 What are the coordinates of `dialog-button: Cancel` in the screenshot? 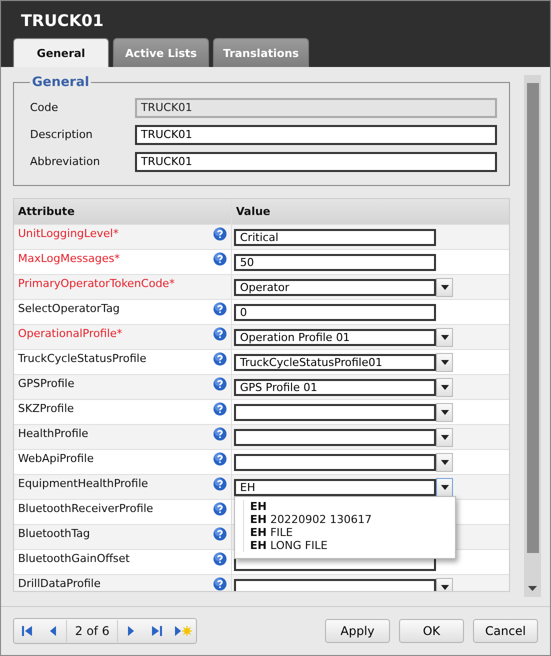 It's located at (505, 631).